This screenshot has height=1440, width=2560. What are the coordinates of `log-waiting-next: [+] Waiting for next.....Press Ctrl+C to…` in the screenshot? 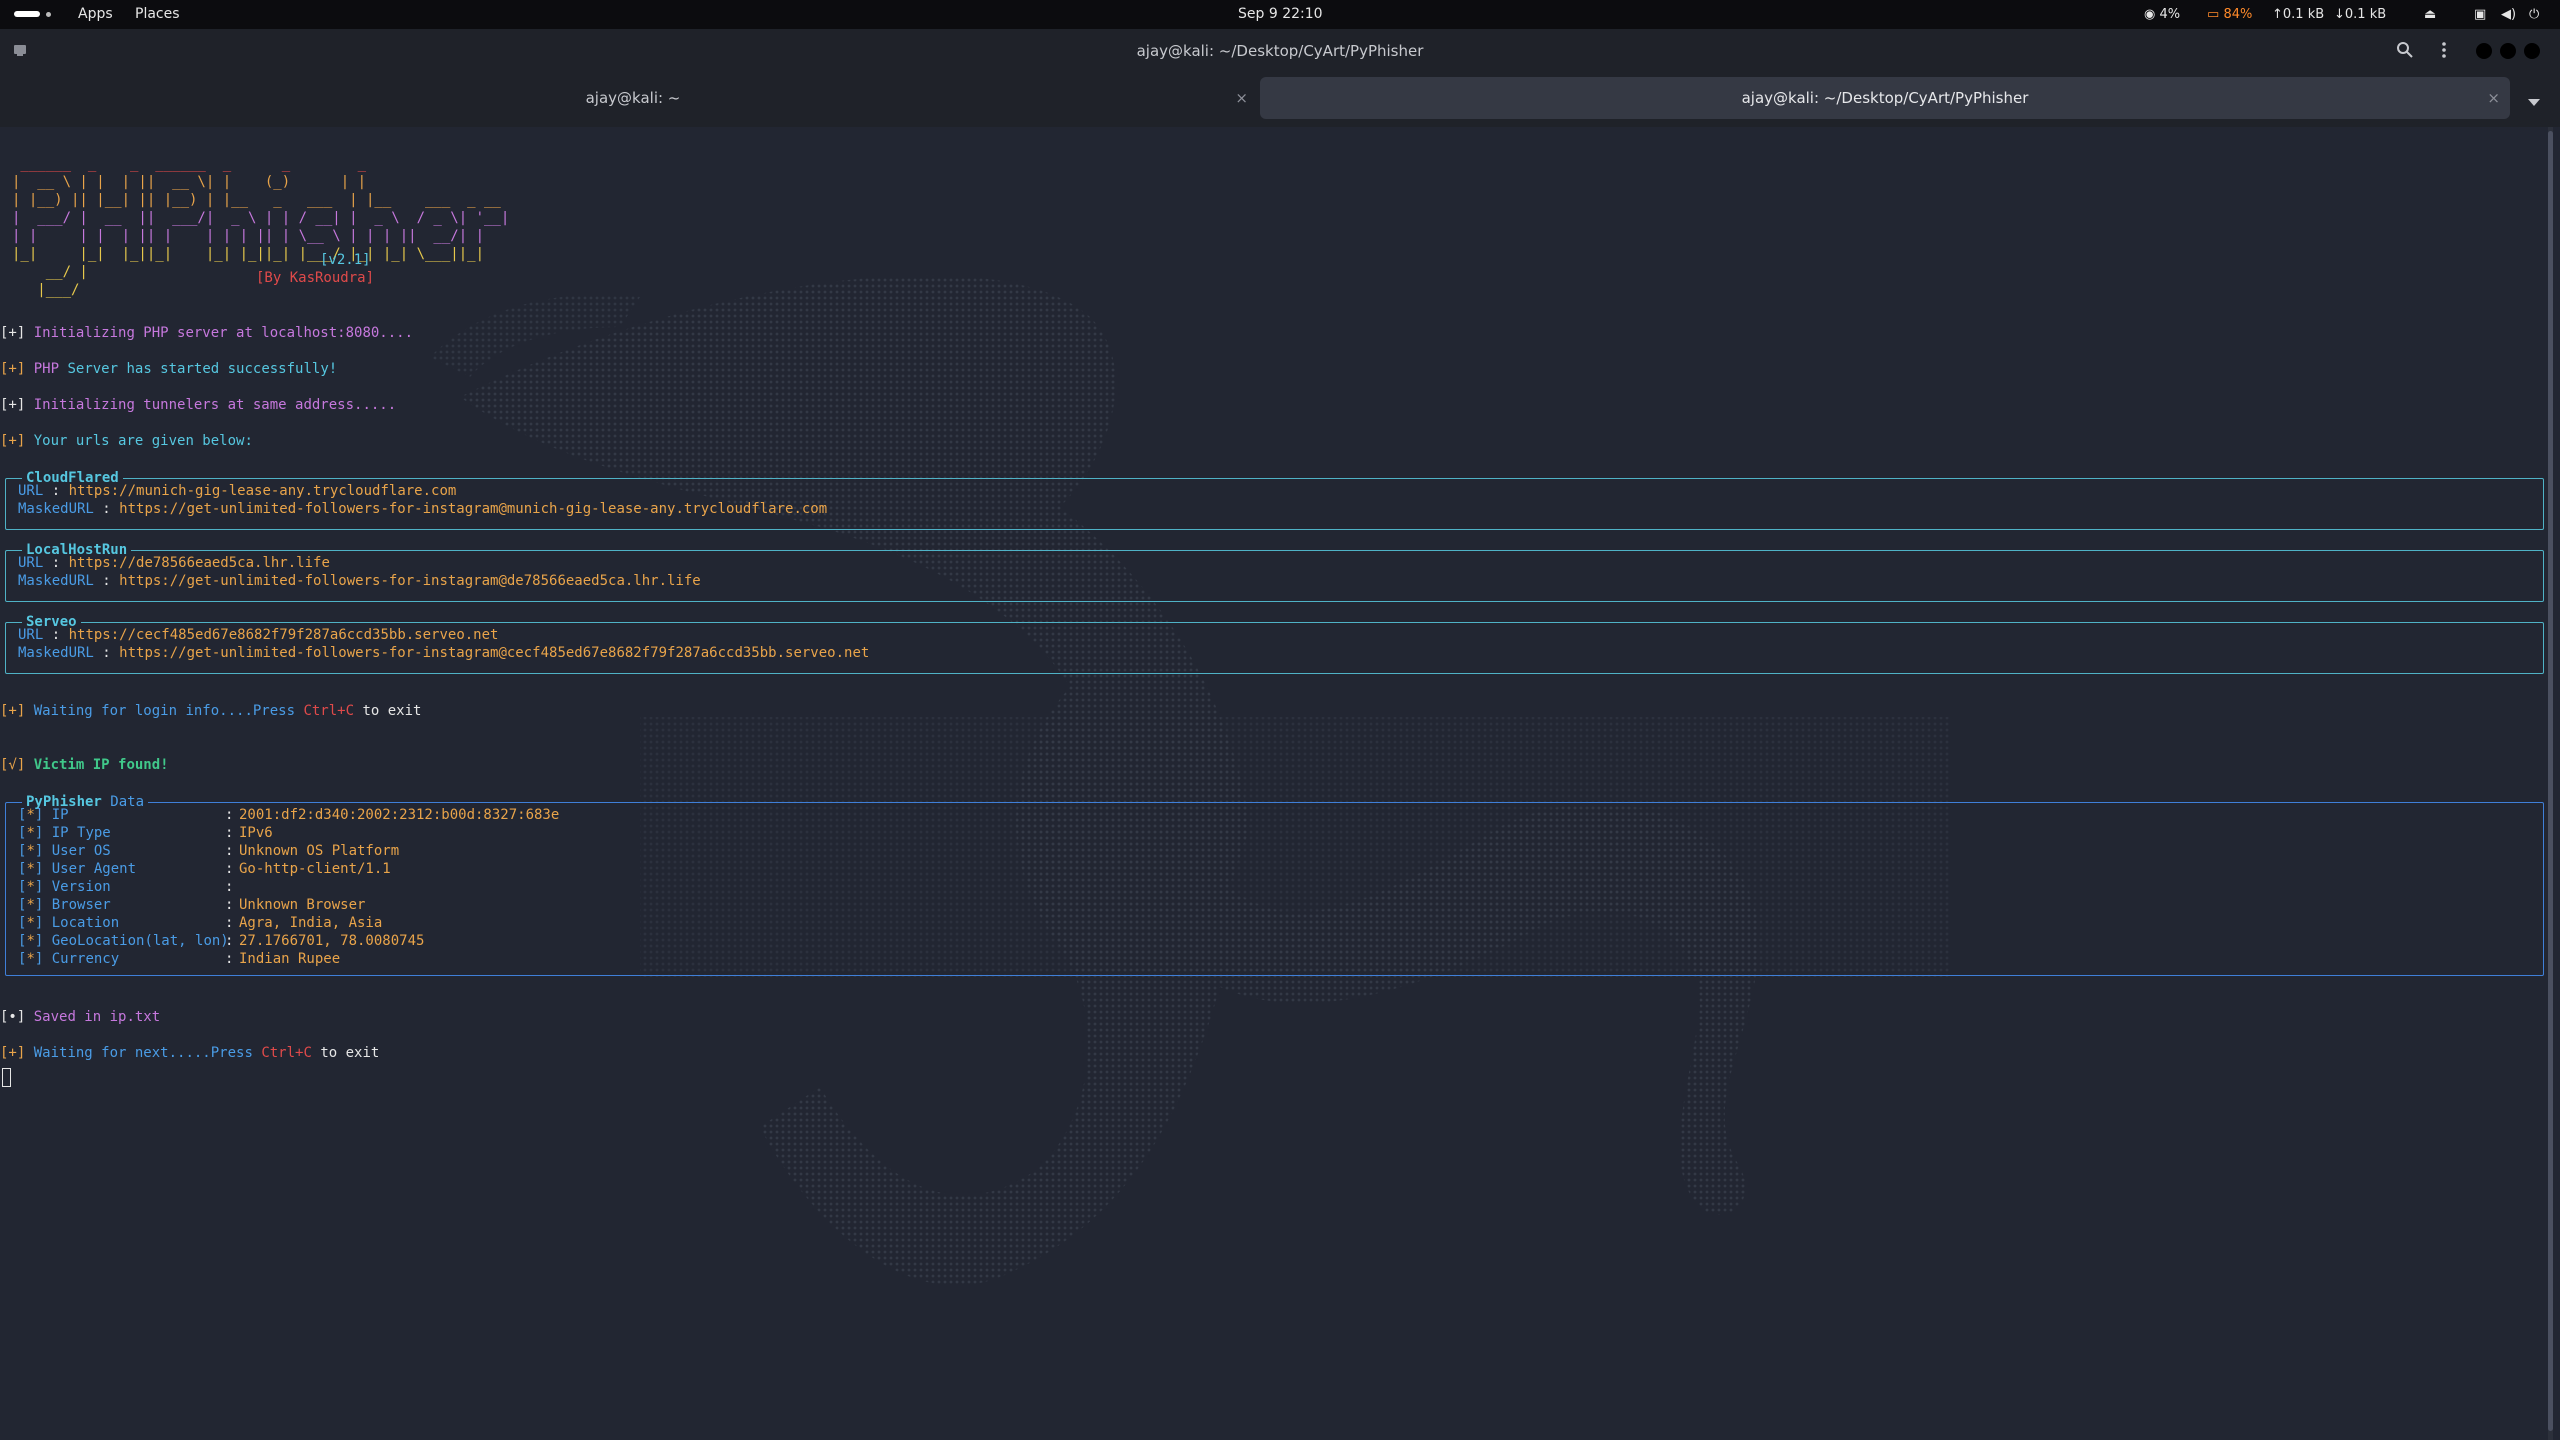 It's located at (190, 1053).